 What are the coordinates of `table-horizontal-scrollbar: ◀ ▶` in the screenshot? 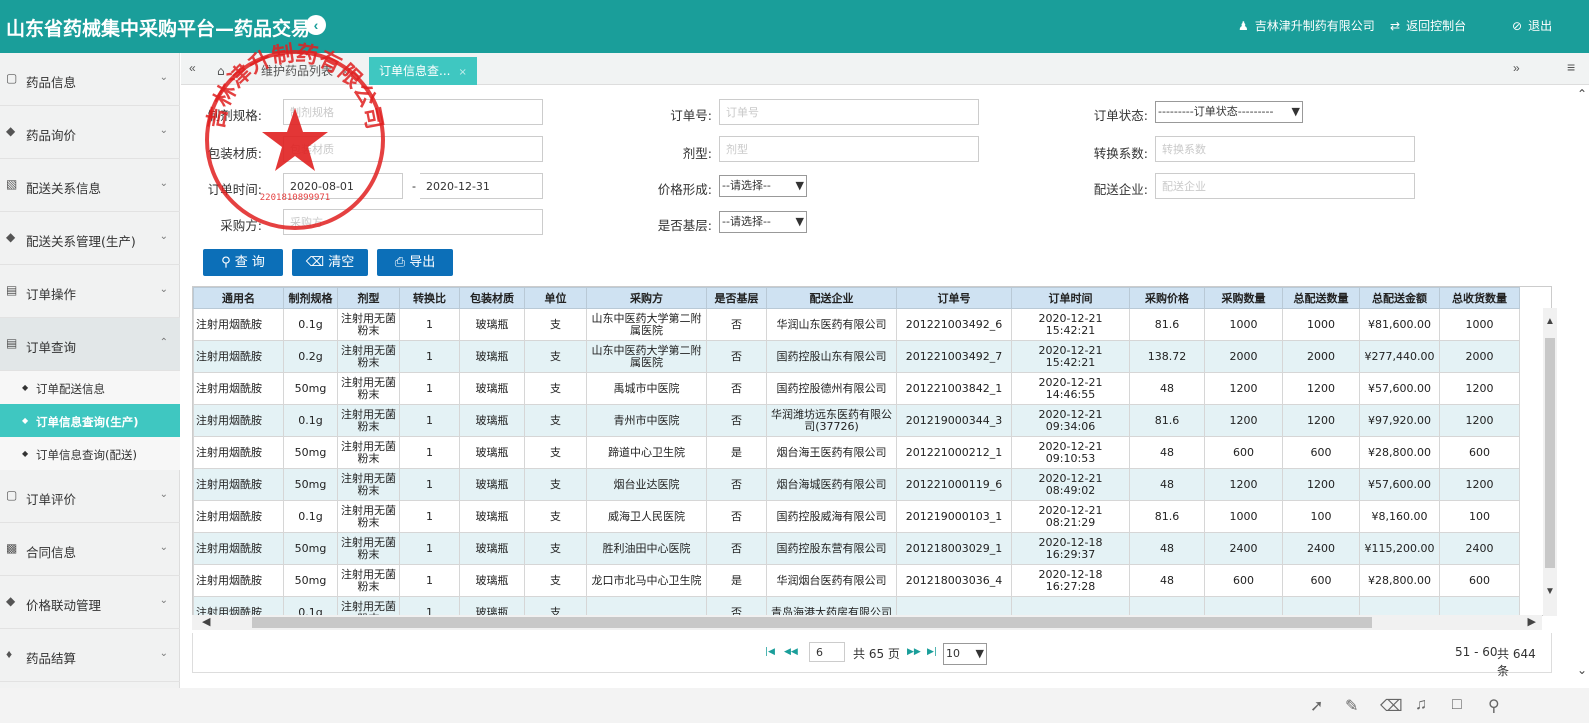 It's located at (867, 622).